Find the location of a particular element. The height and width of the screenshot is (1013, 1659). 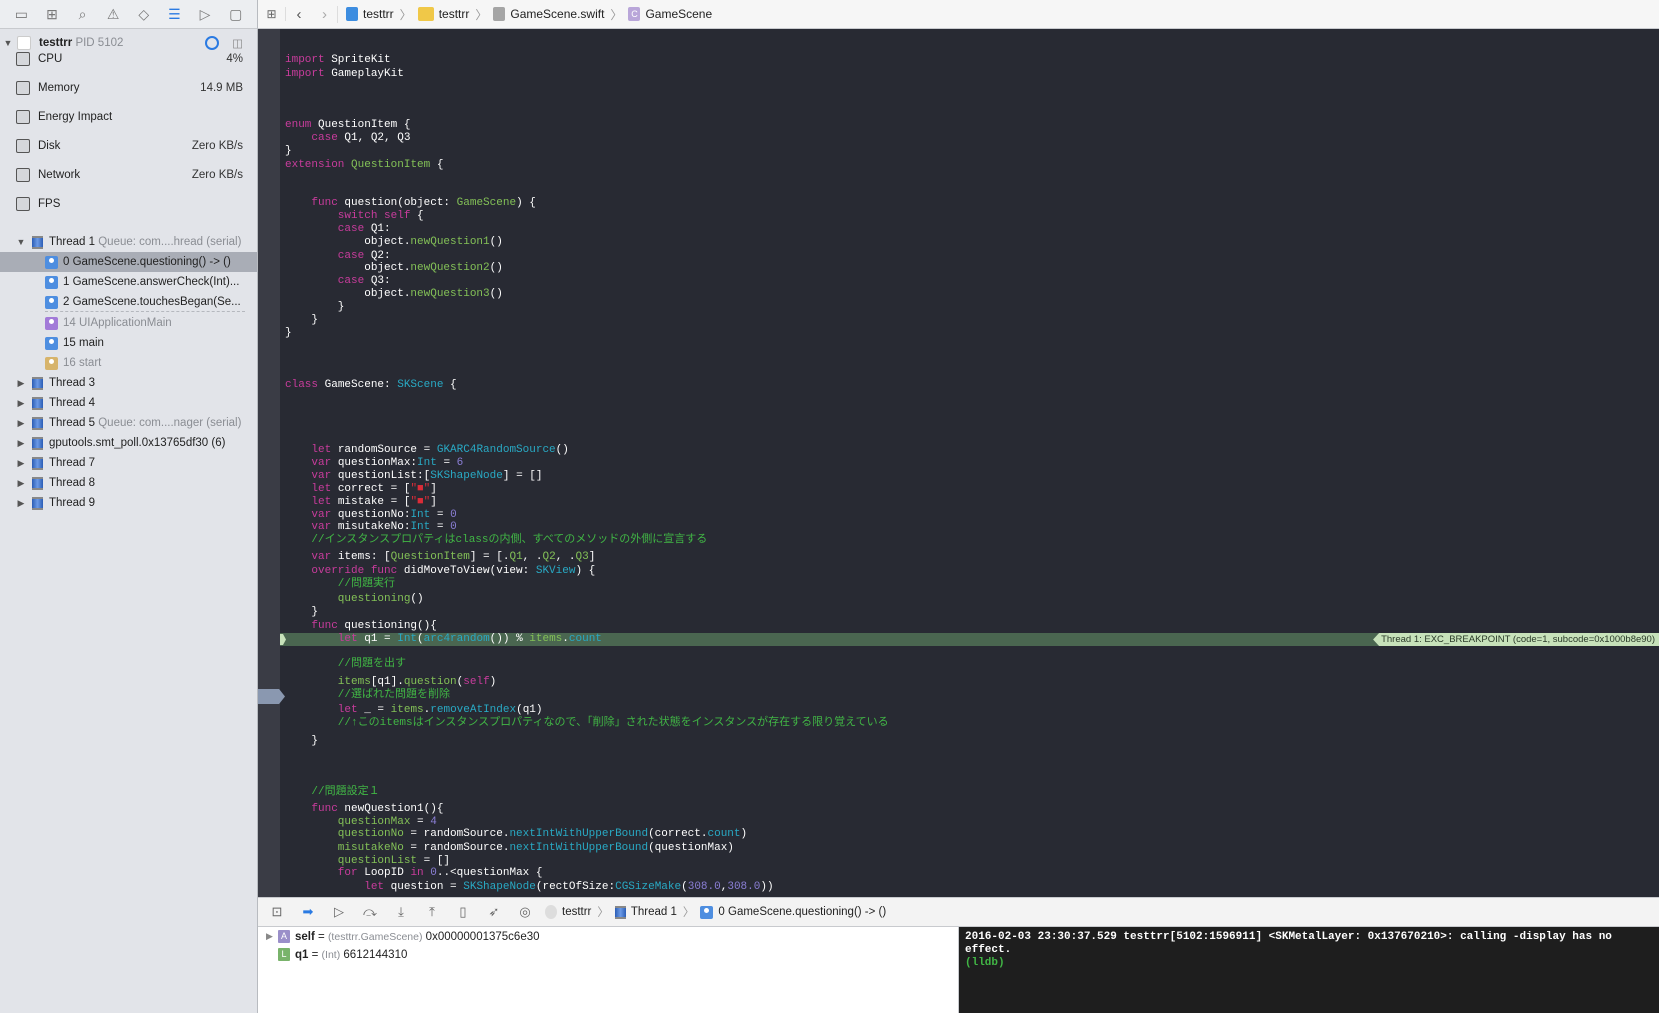

cpu-icon is located at coordinates (23, 59).